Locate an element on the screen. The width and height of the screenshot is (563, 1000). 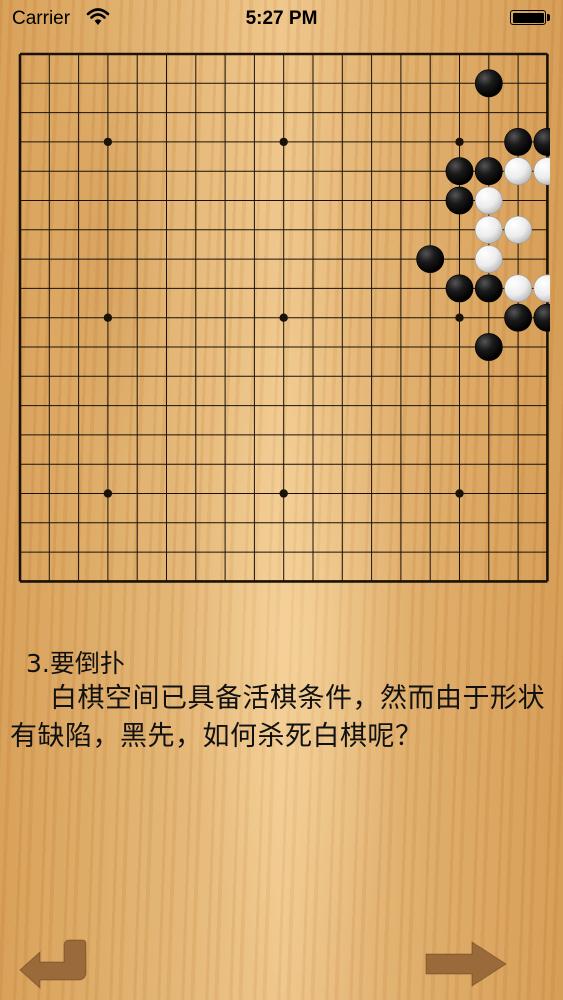
next-arrow-icon is located at coordinates (466, 964).